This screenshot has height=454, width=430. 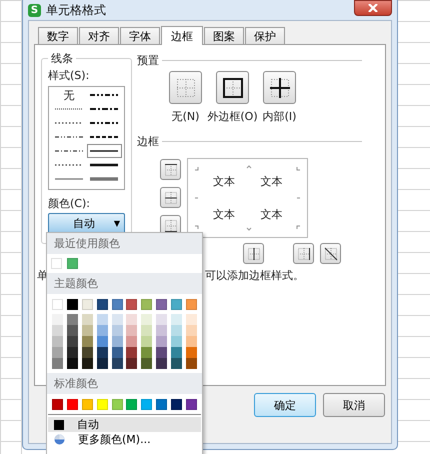 What do you see at coordinates (68, 123) in the screenshot?
I see `line-sample` at bounding box center [68, 123].